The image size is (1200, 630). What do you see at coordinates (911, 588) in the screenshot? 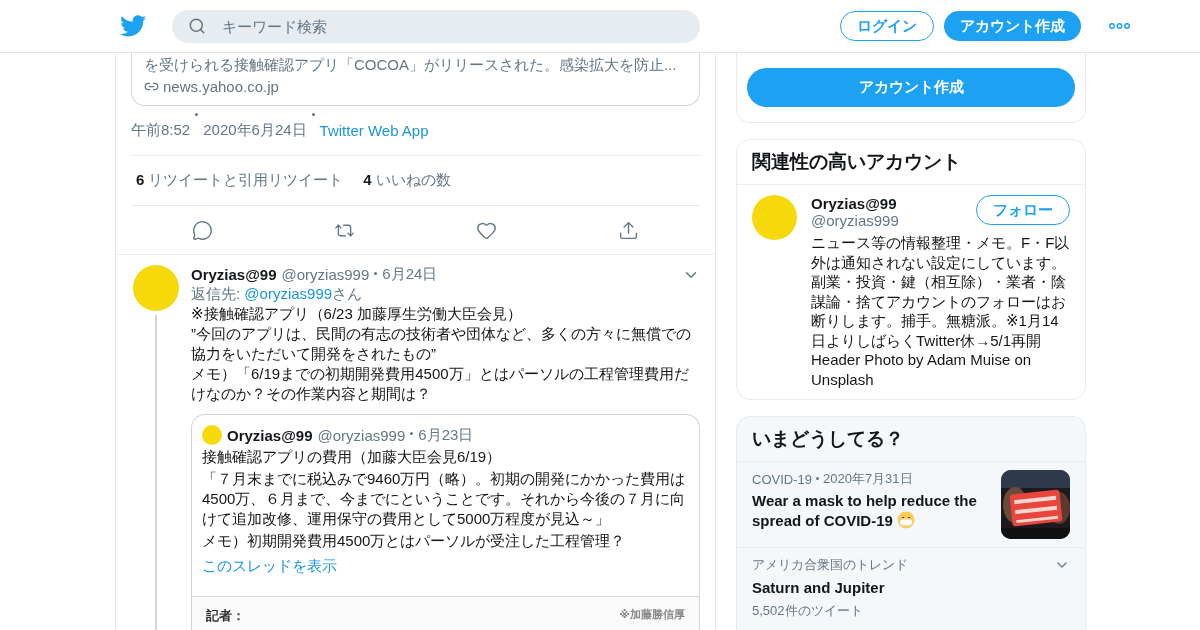
I see `trend-item: アメリカ合衆国のトレンド Saturn and Jupiter 5,502件のツイート` at bounding box center [911, 588].